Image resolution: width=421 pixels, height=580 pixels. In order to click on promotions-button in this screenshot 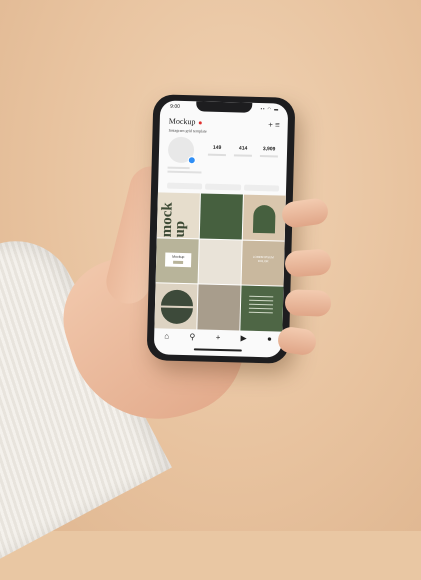, I will do `click(223, 187)`.